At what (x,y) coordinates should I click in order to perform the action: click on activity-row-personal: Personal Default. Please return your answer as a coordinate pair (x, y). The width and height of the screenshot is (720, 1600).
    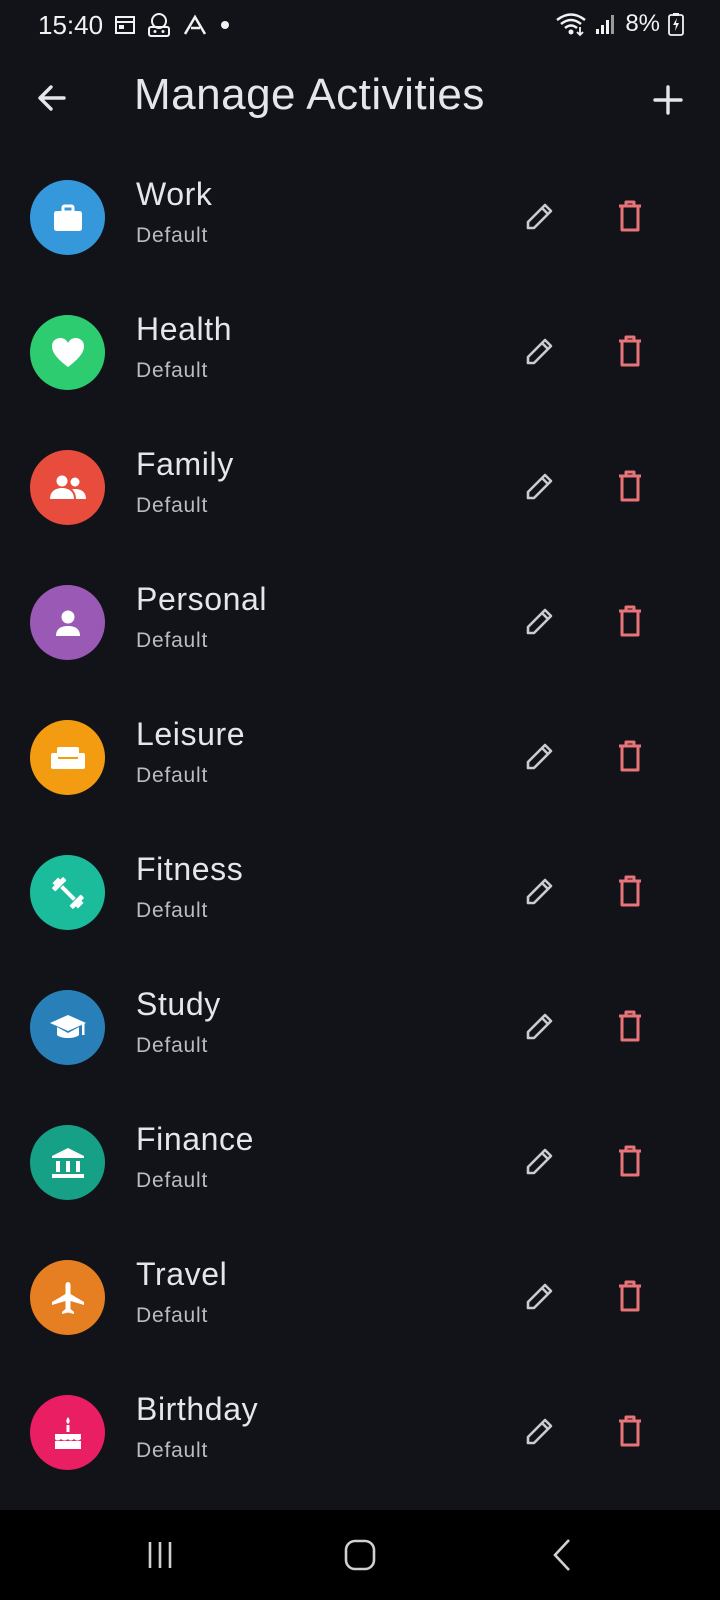
    Looking at the image, I should click on (360, 622).